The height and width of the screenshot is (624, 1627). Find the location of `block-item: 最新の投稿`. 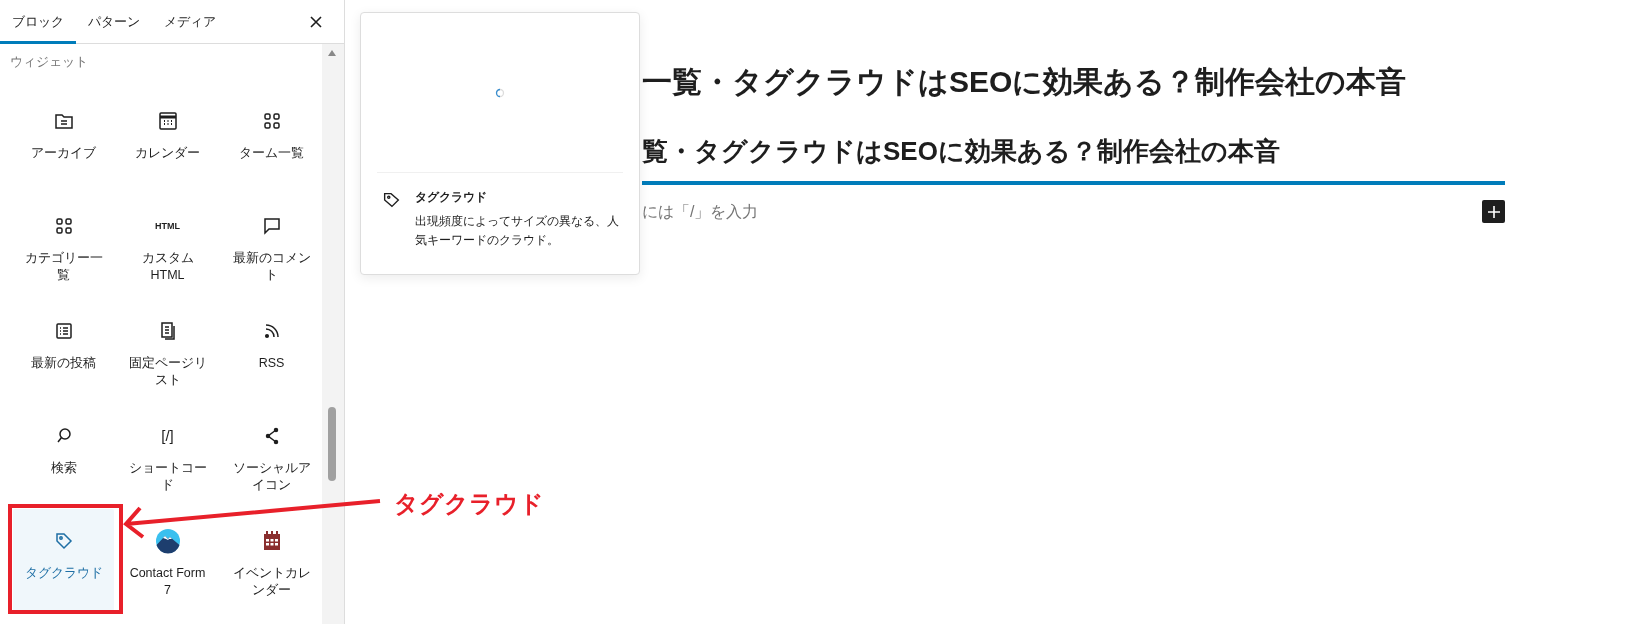

block-item: 最新の投稿 is located at coordinates (63, 350).